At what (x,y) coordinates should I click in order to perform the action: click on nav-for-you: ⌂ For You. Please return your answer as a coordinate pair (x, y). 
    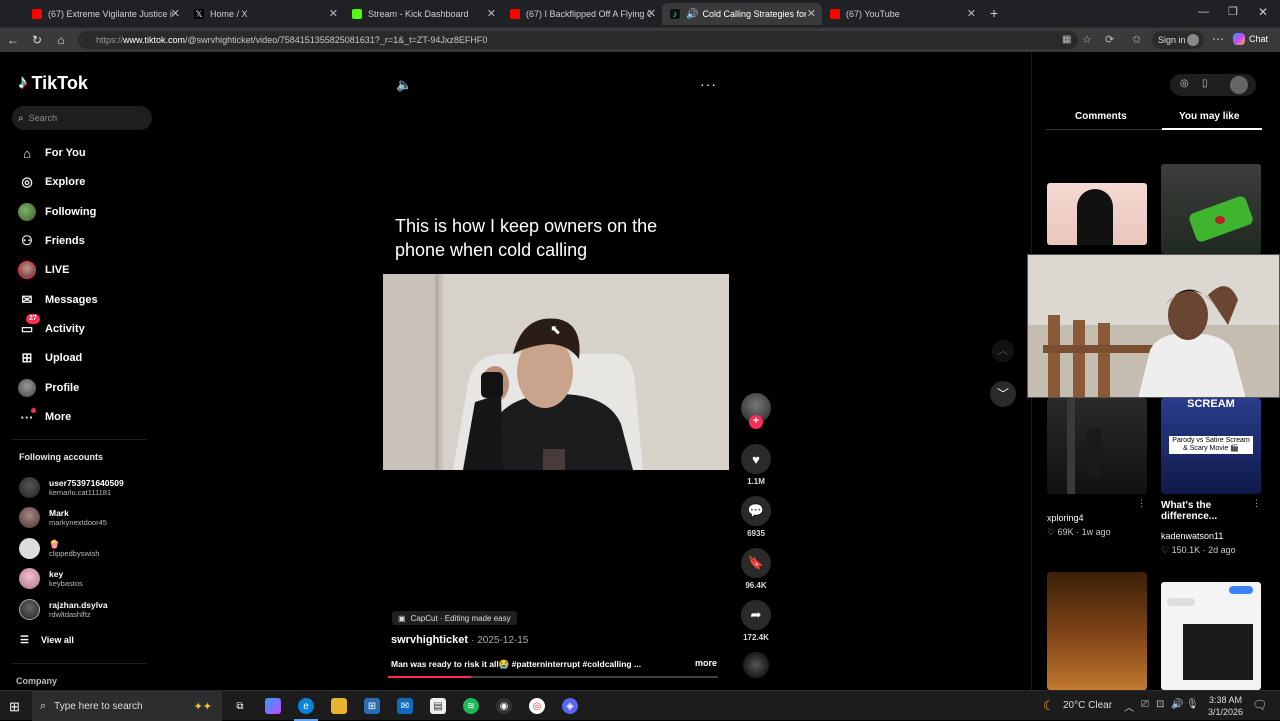
    Looking at the image, I should click on (51, 153).